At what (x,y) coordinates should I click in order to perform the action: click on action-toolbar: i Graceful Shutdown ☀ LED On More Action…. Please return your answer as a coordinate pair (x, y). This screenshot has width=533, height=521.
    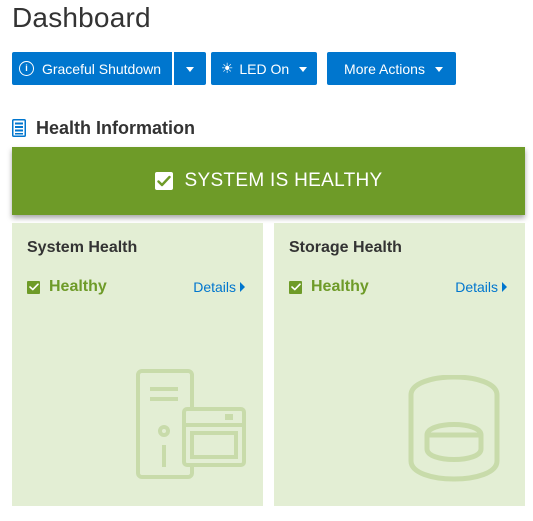
    Looking at the image, I should click on (234, 68).